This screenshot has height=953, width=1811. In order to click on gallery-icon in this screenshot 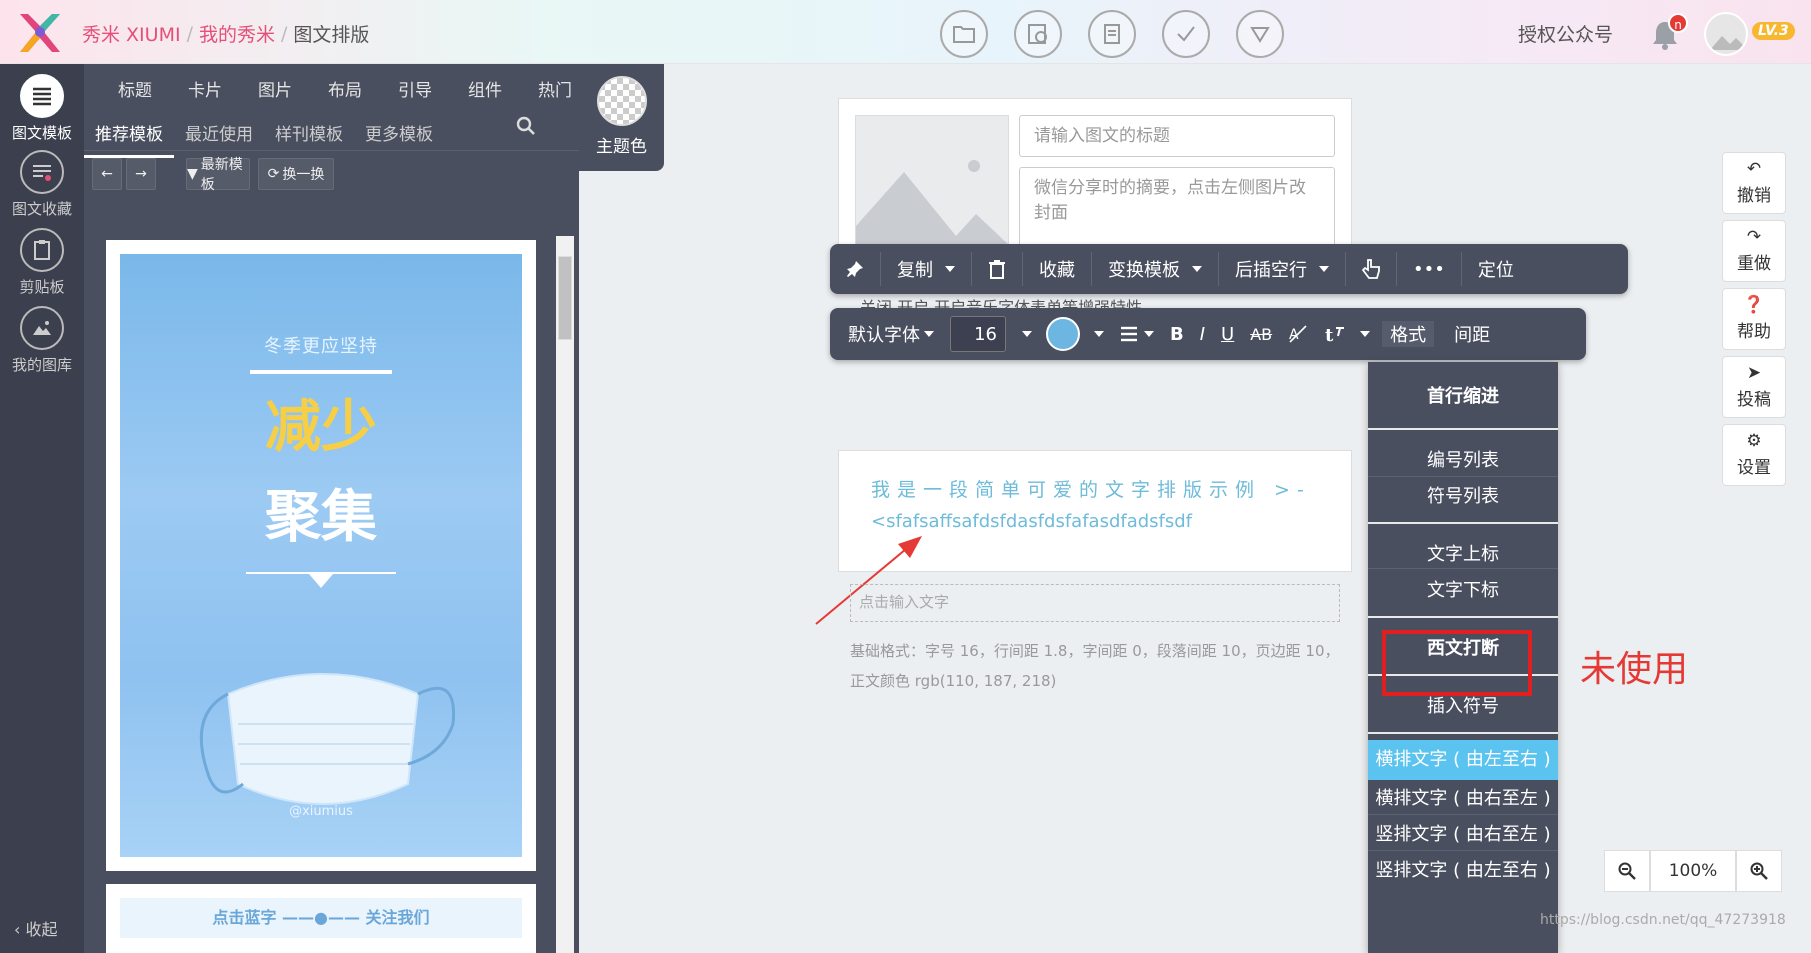, I will do `click(42, 328)`.